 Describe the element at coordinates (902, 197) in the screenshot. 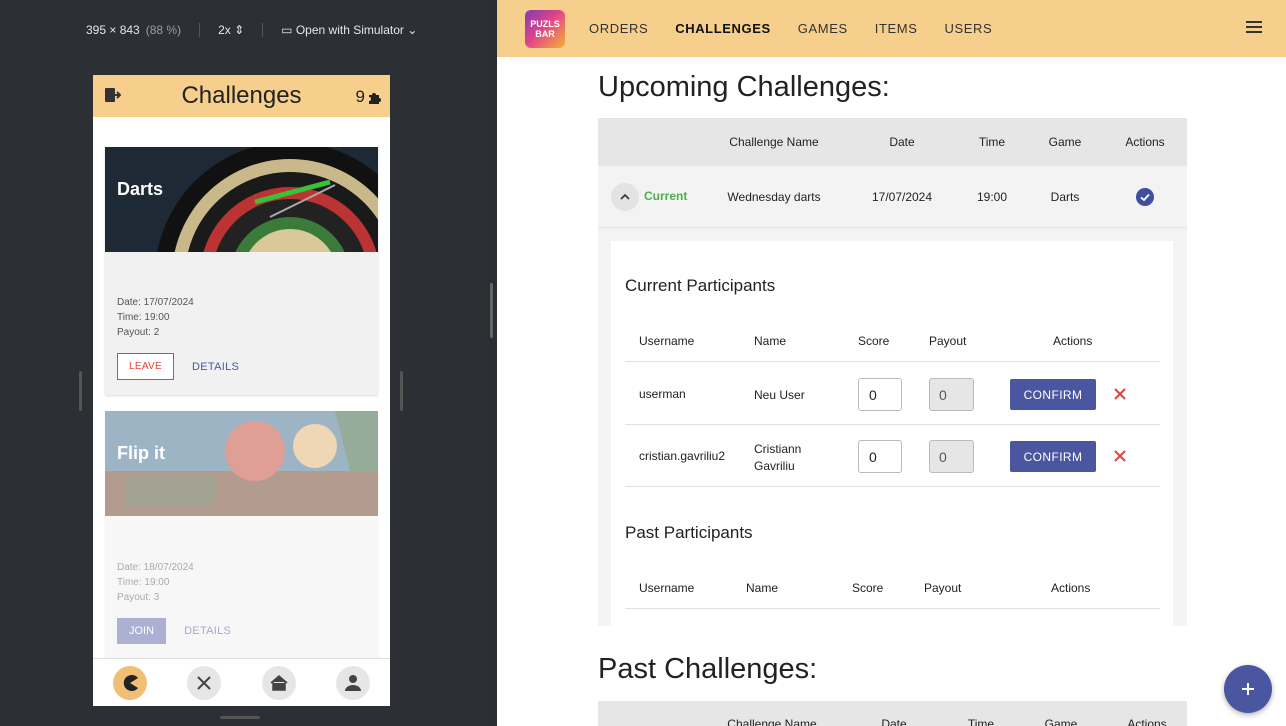

I see `date-cell: 17/07/2024` at that location.